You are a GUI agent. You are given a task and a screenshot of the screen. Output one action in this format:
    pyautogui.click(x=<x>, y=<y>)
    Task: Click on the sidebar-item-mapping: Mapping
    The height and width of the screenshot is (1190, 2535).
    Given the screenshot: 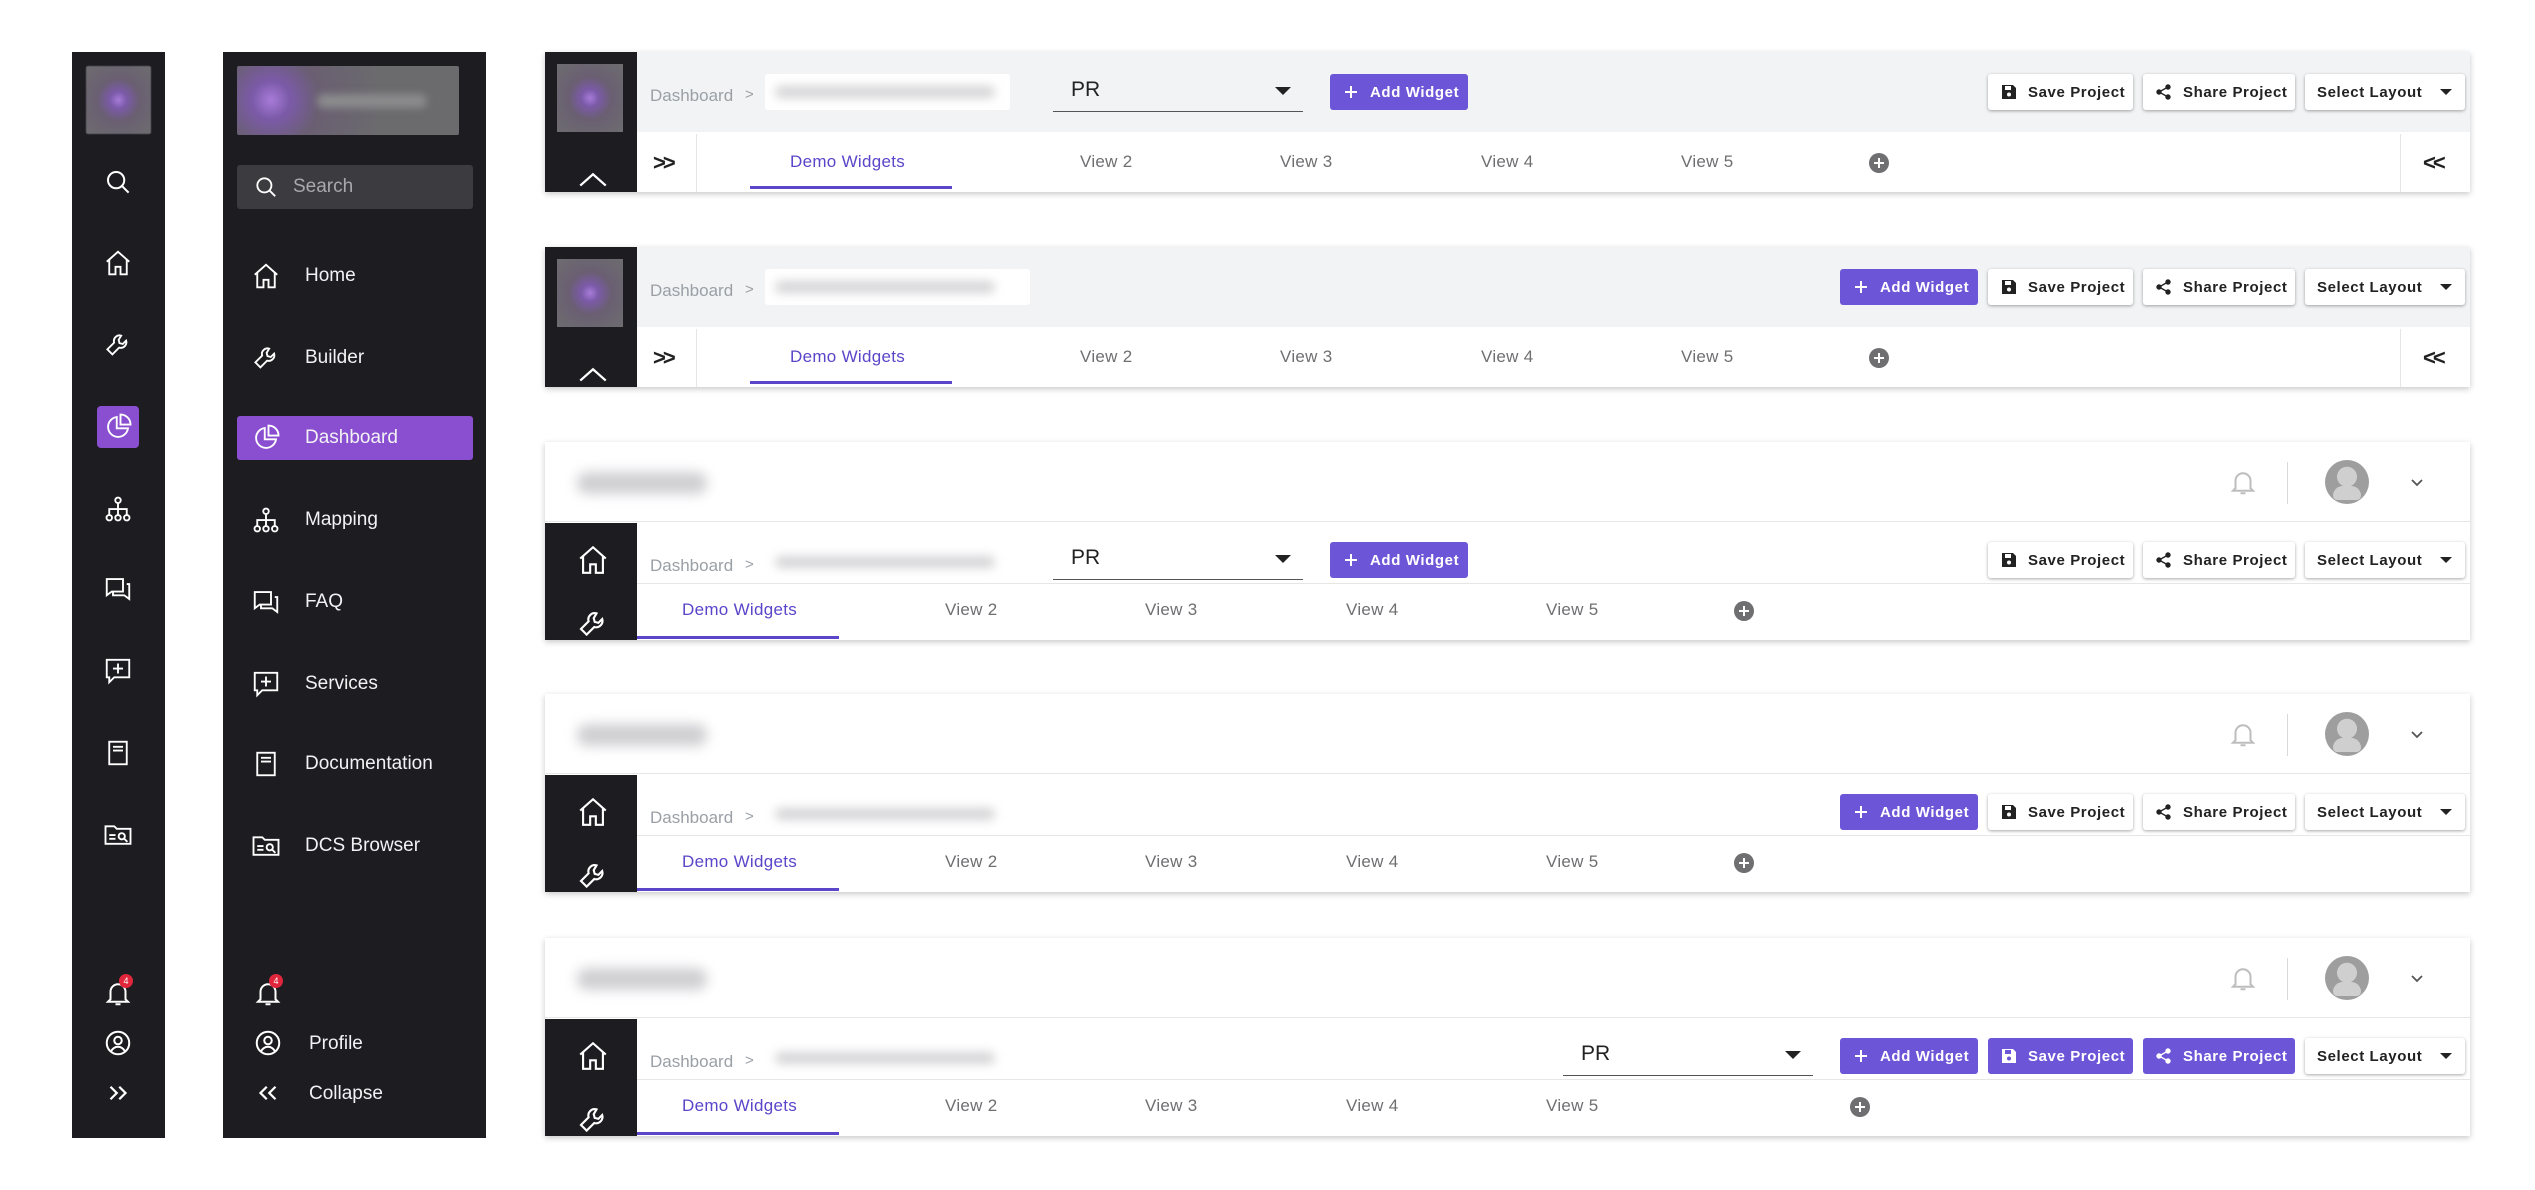 What is the action you would take?
    pyautogui.click(x=355, y=520)
    